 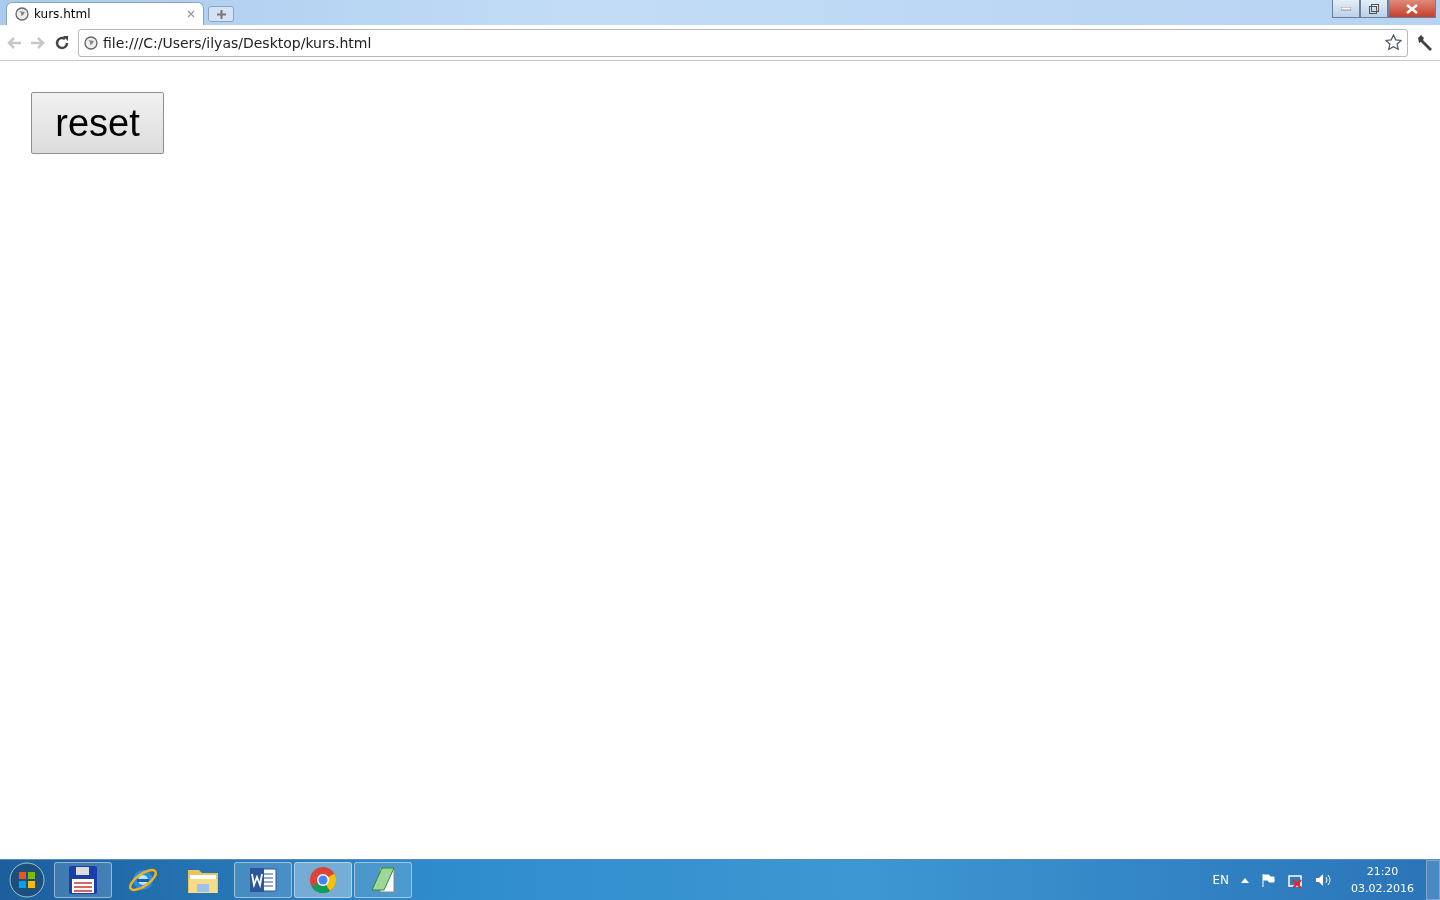 I want to click on clock: 21:20 03.02.2016, so click(x=1382, y=880).